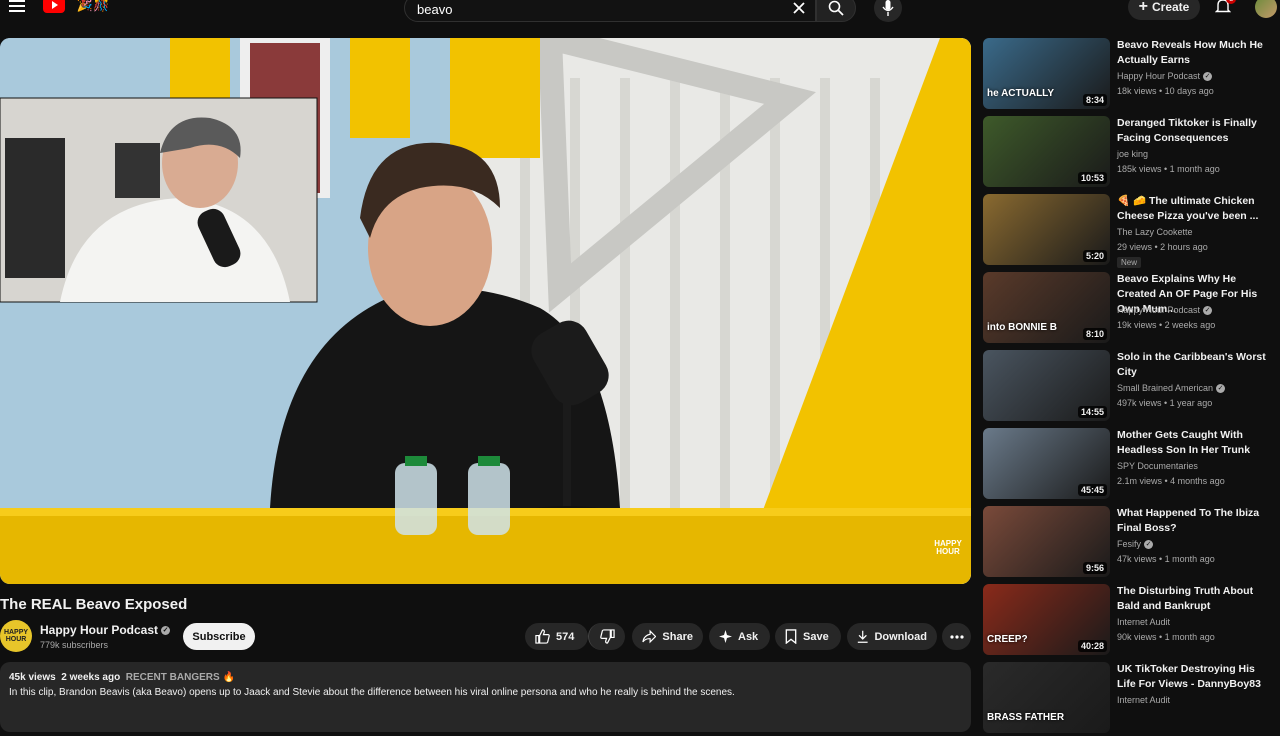  What do you see at coordinates (1022, 327) in the screenshot?
I see `thumbnail-text: into BONNIE B` at bounding box center [1022, 327].